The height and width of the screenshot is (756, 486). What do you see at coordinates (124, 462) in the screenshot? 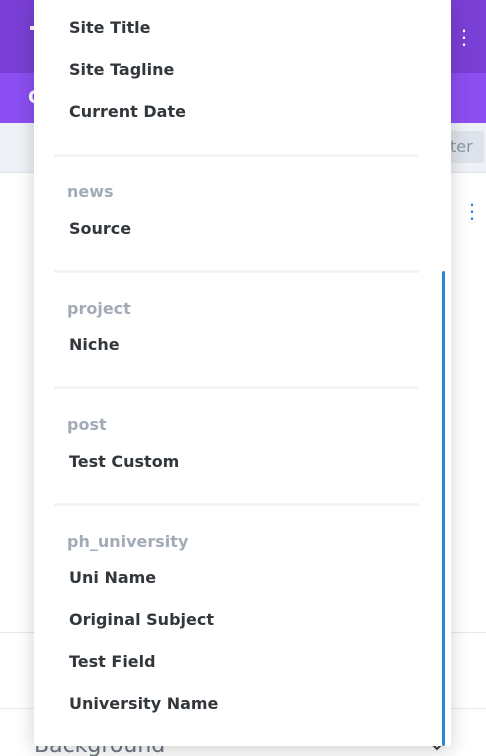
I see `dropdown-item-test-custom: Test Custom` at bounding box center [124, 462].